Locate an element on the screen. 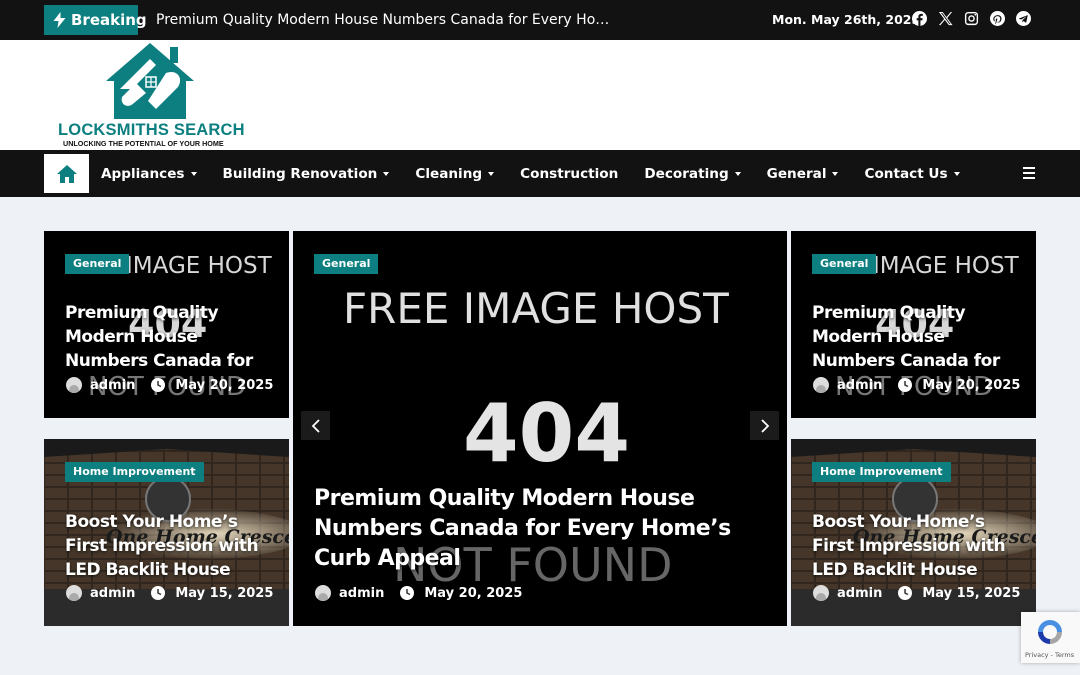 Image resolution: width=1080 pixels, height=675 pixels. slider-prev-button is located at coordinates (315, 425).